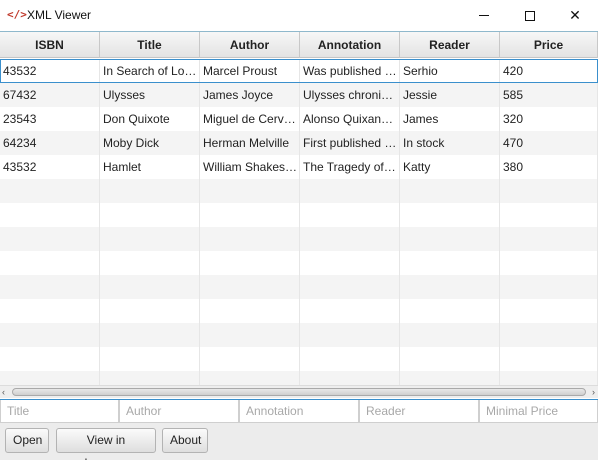 The height and width of the screenshot is (460, 598). What do you see at coordinates (350, 143) in the screenshot?
I see `cell-annotation: First published in 1851` at bounding box center [350, 143].